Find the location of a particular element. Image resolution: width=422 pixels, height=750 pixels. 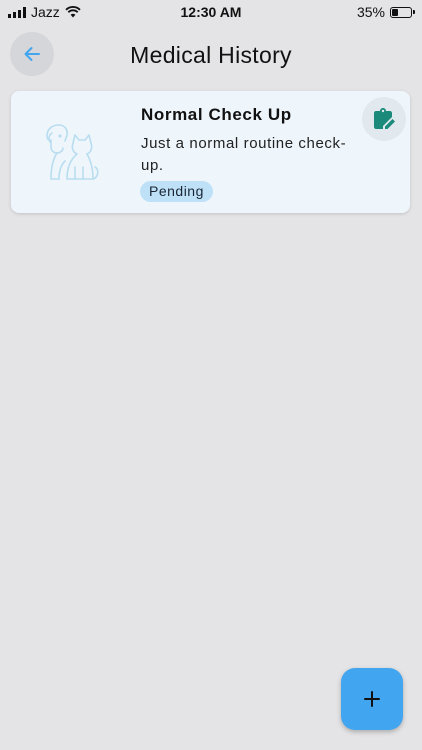

header: Medical History is located at coordinates (211, 55).